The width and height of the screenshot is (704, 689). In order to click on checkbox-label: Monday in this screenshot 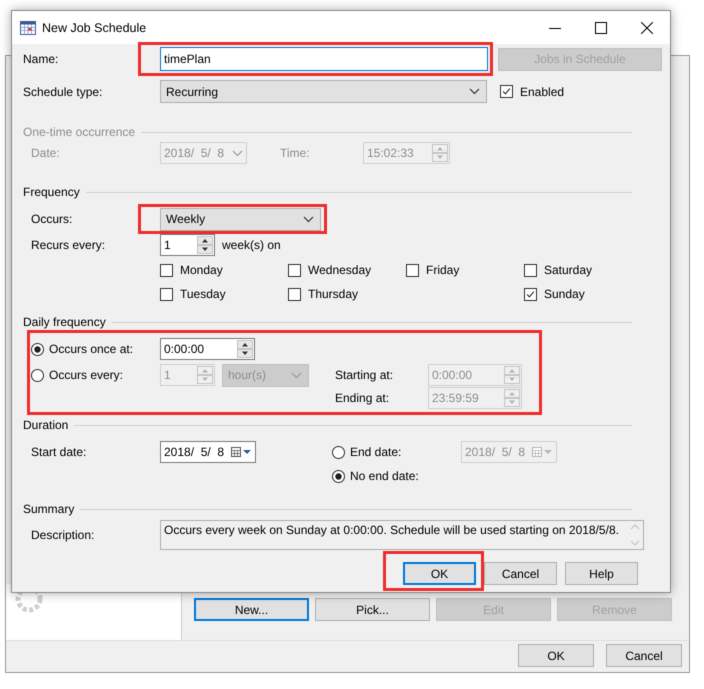, I will do `click(201, 270)`.